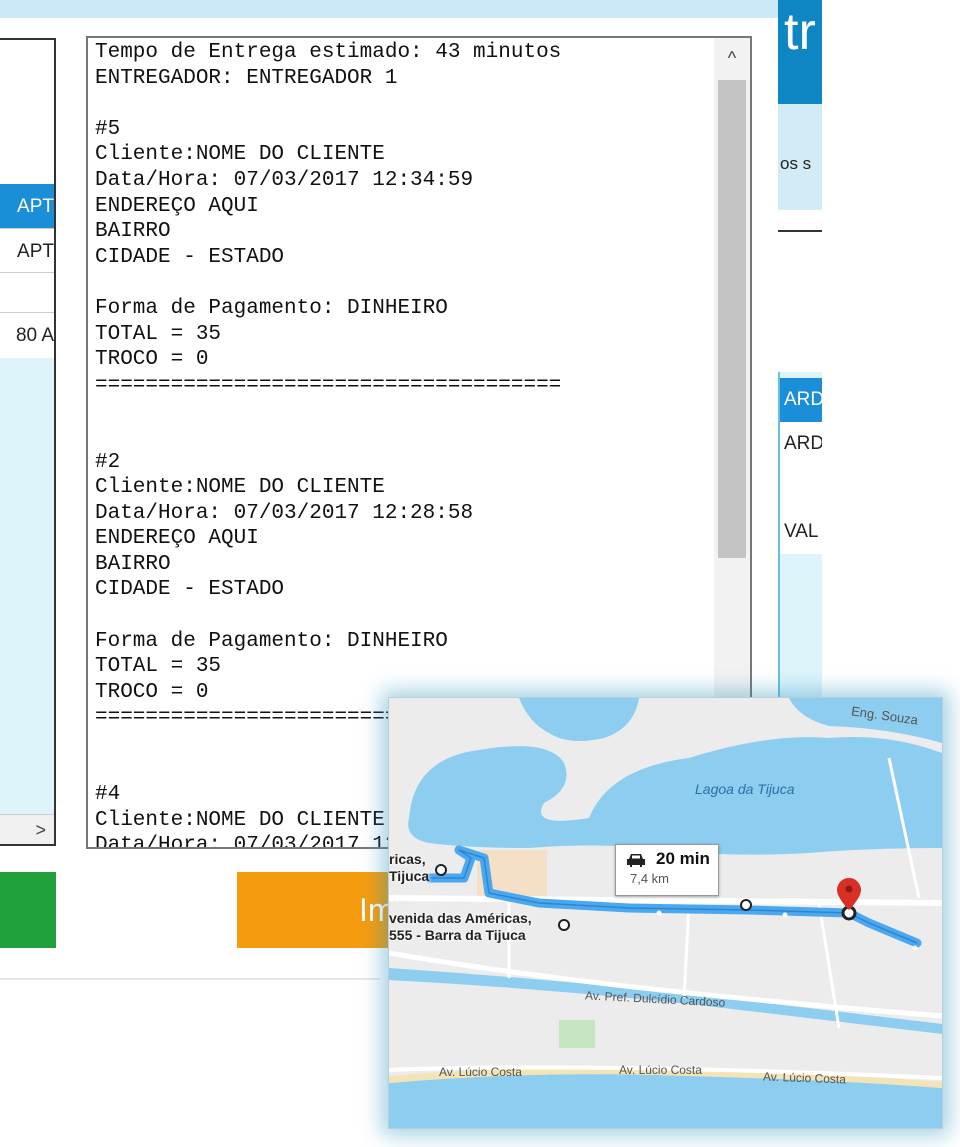 This screenshot has height=1147, width=960. Describe the element at coordinates (152, 360) in the screenshot. I see `order-text-line: TROCO = 0` at that location.